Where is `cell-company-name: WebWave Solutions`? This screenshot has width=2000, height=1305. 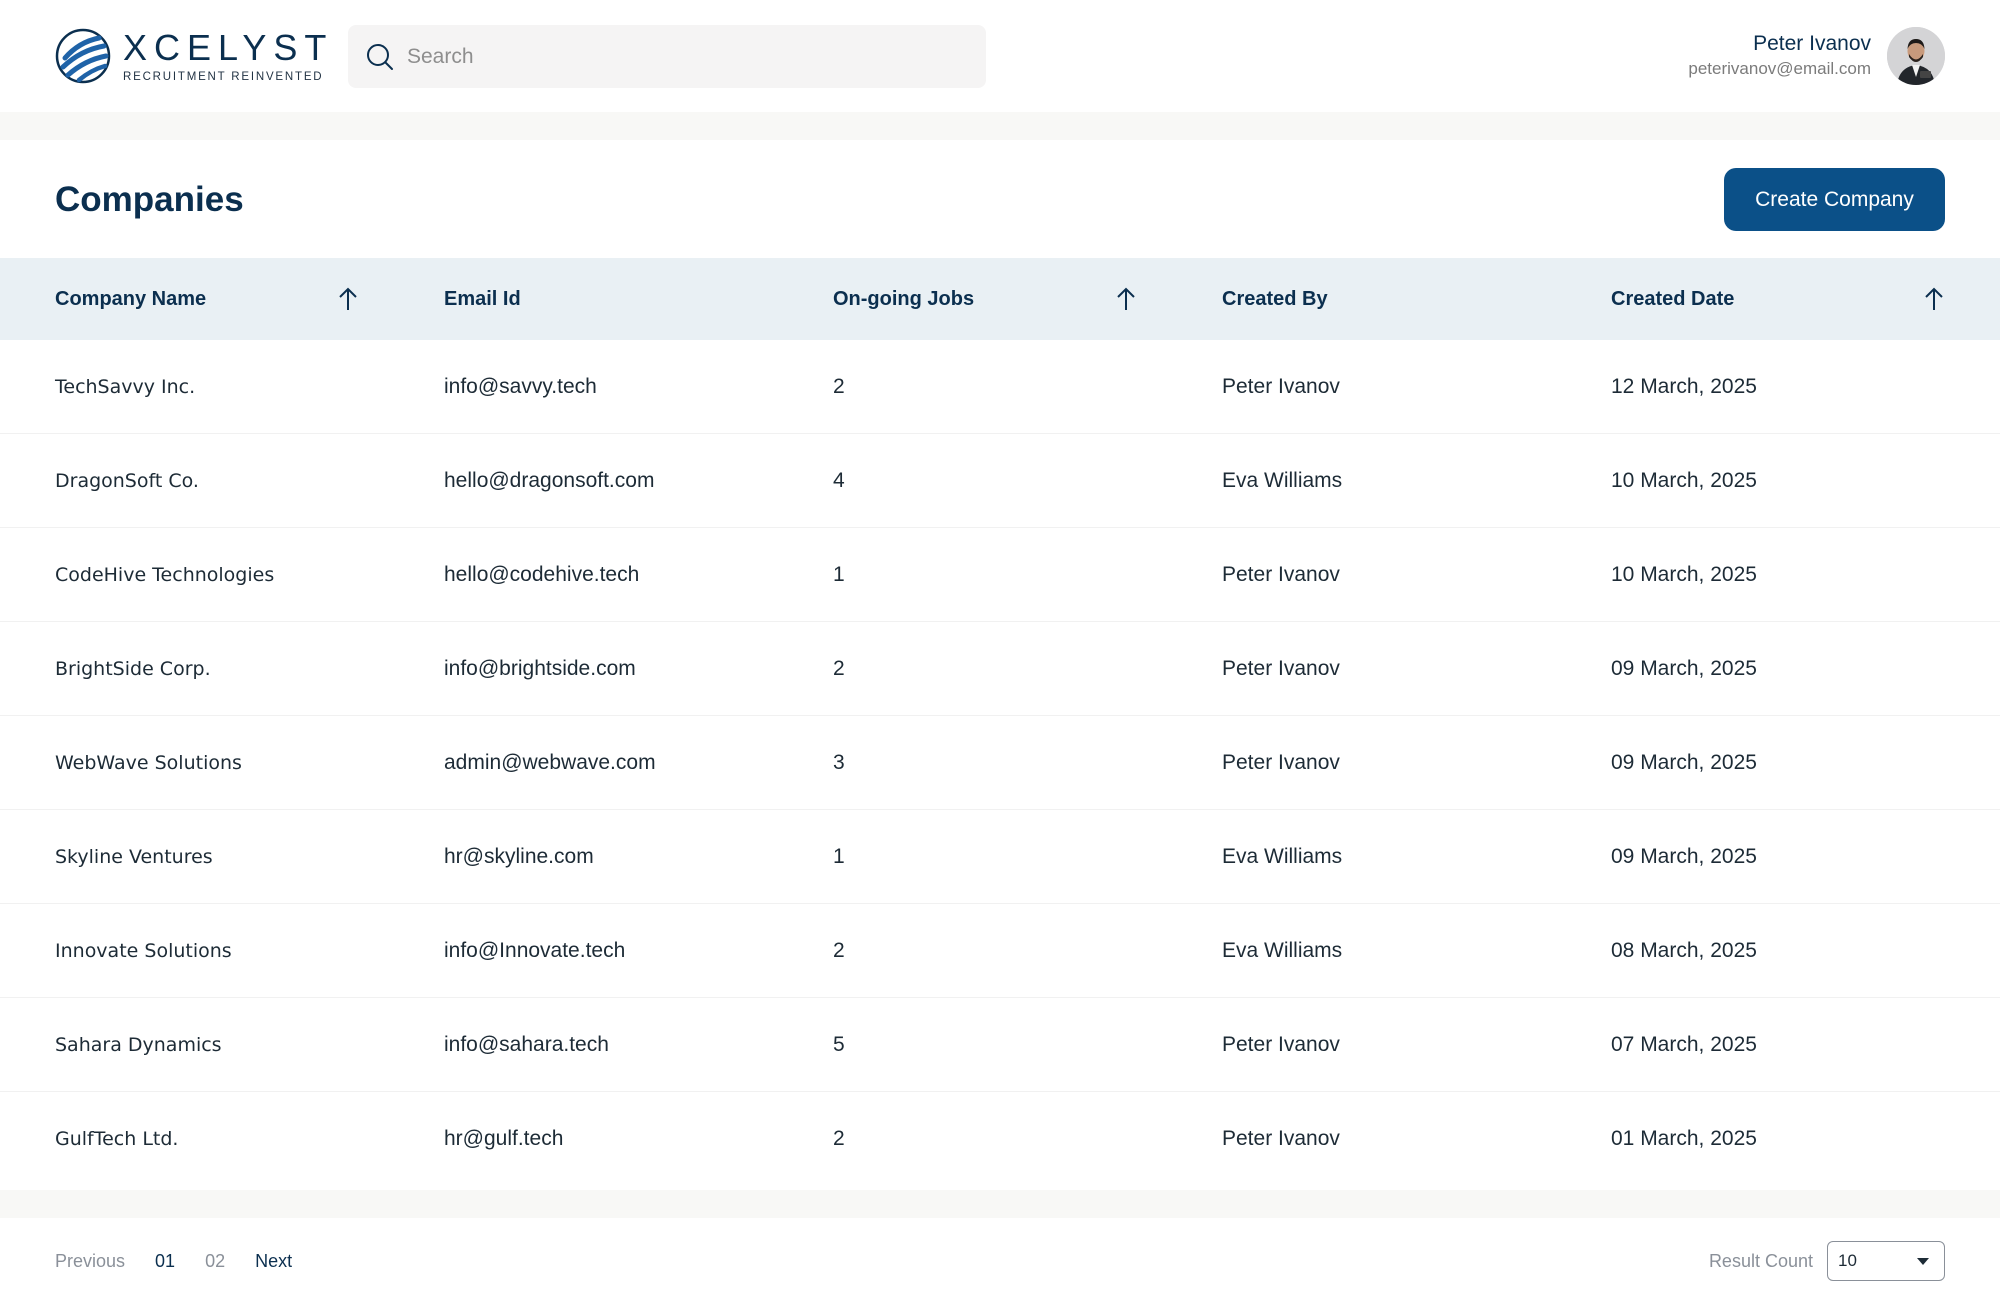 cell-company-name: WebWave Solutions is located at coordinates (148, 762).